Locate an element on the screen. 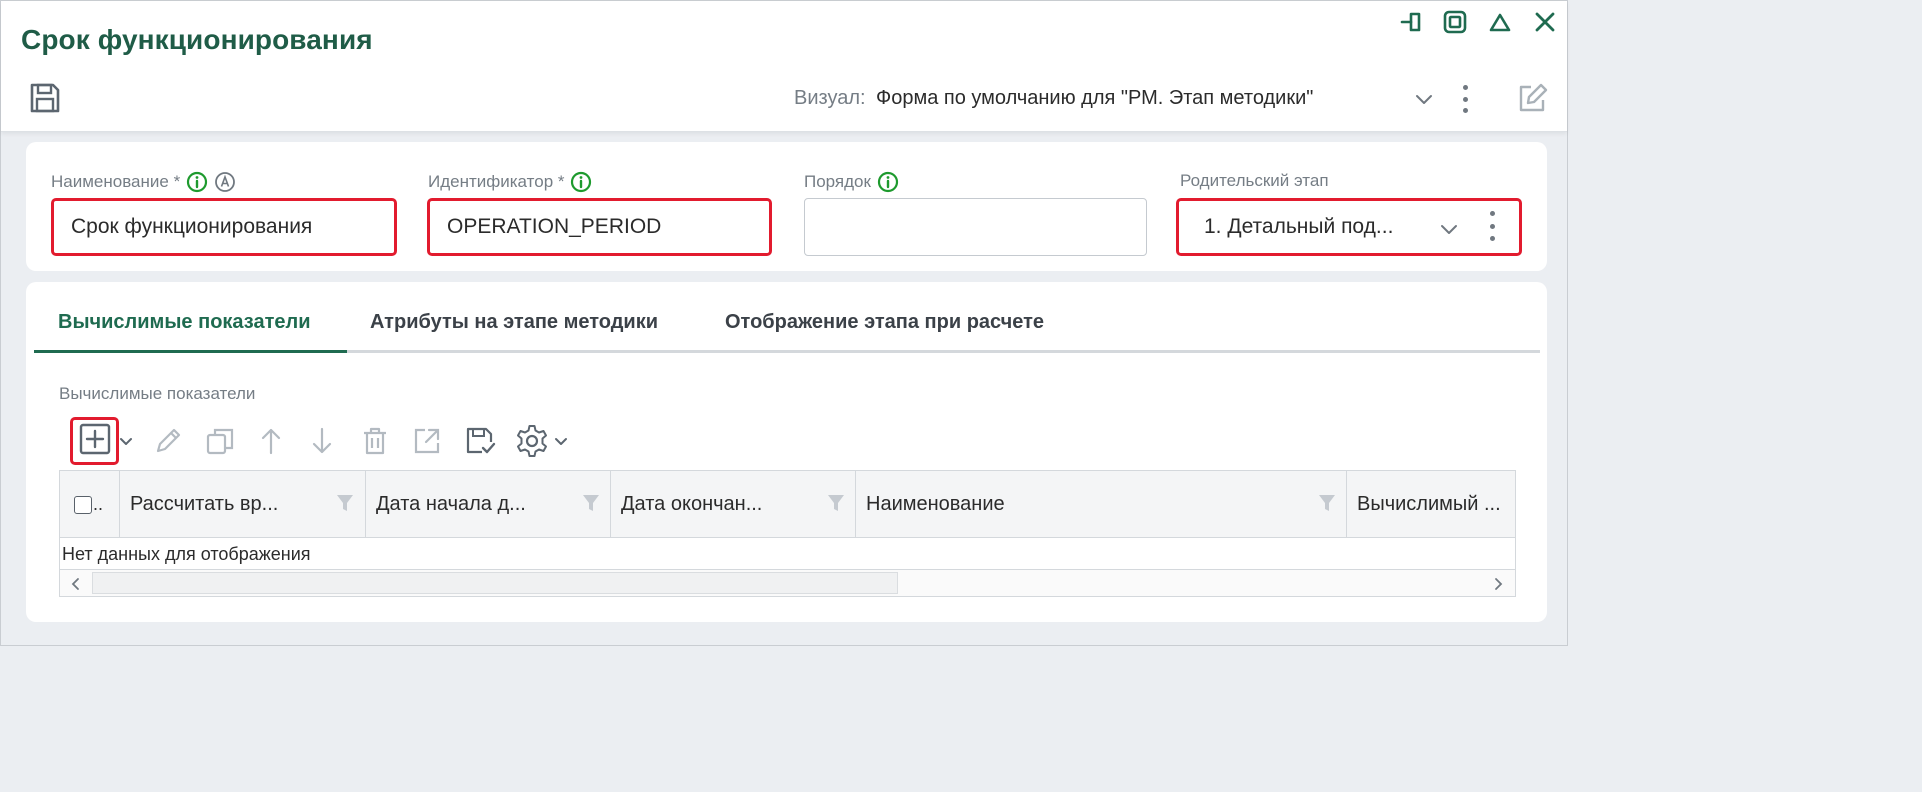 This screenshot has height=792, width=1922. scroll-right-icon is located at coordinates (1498, 584).